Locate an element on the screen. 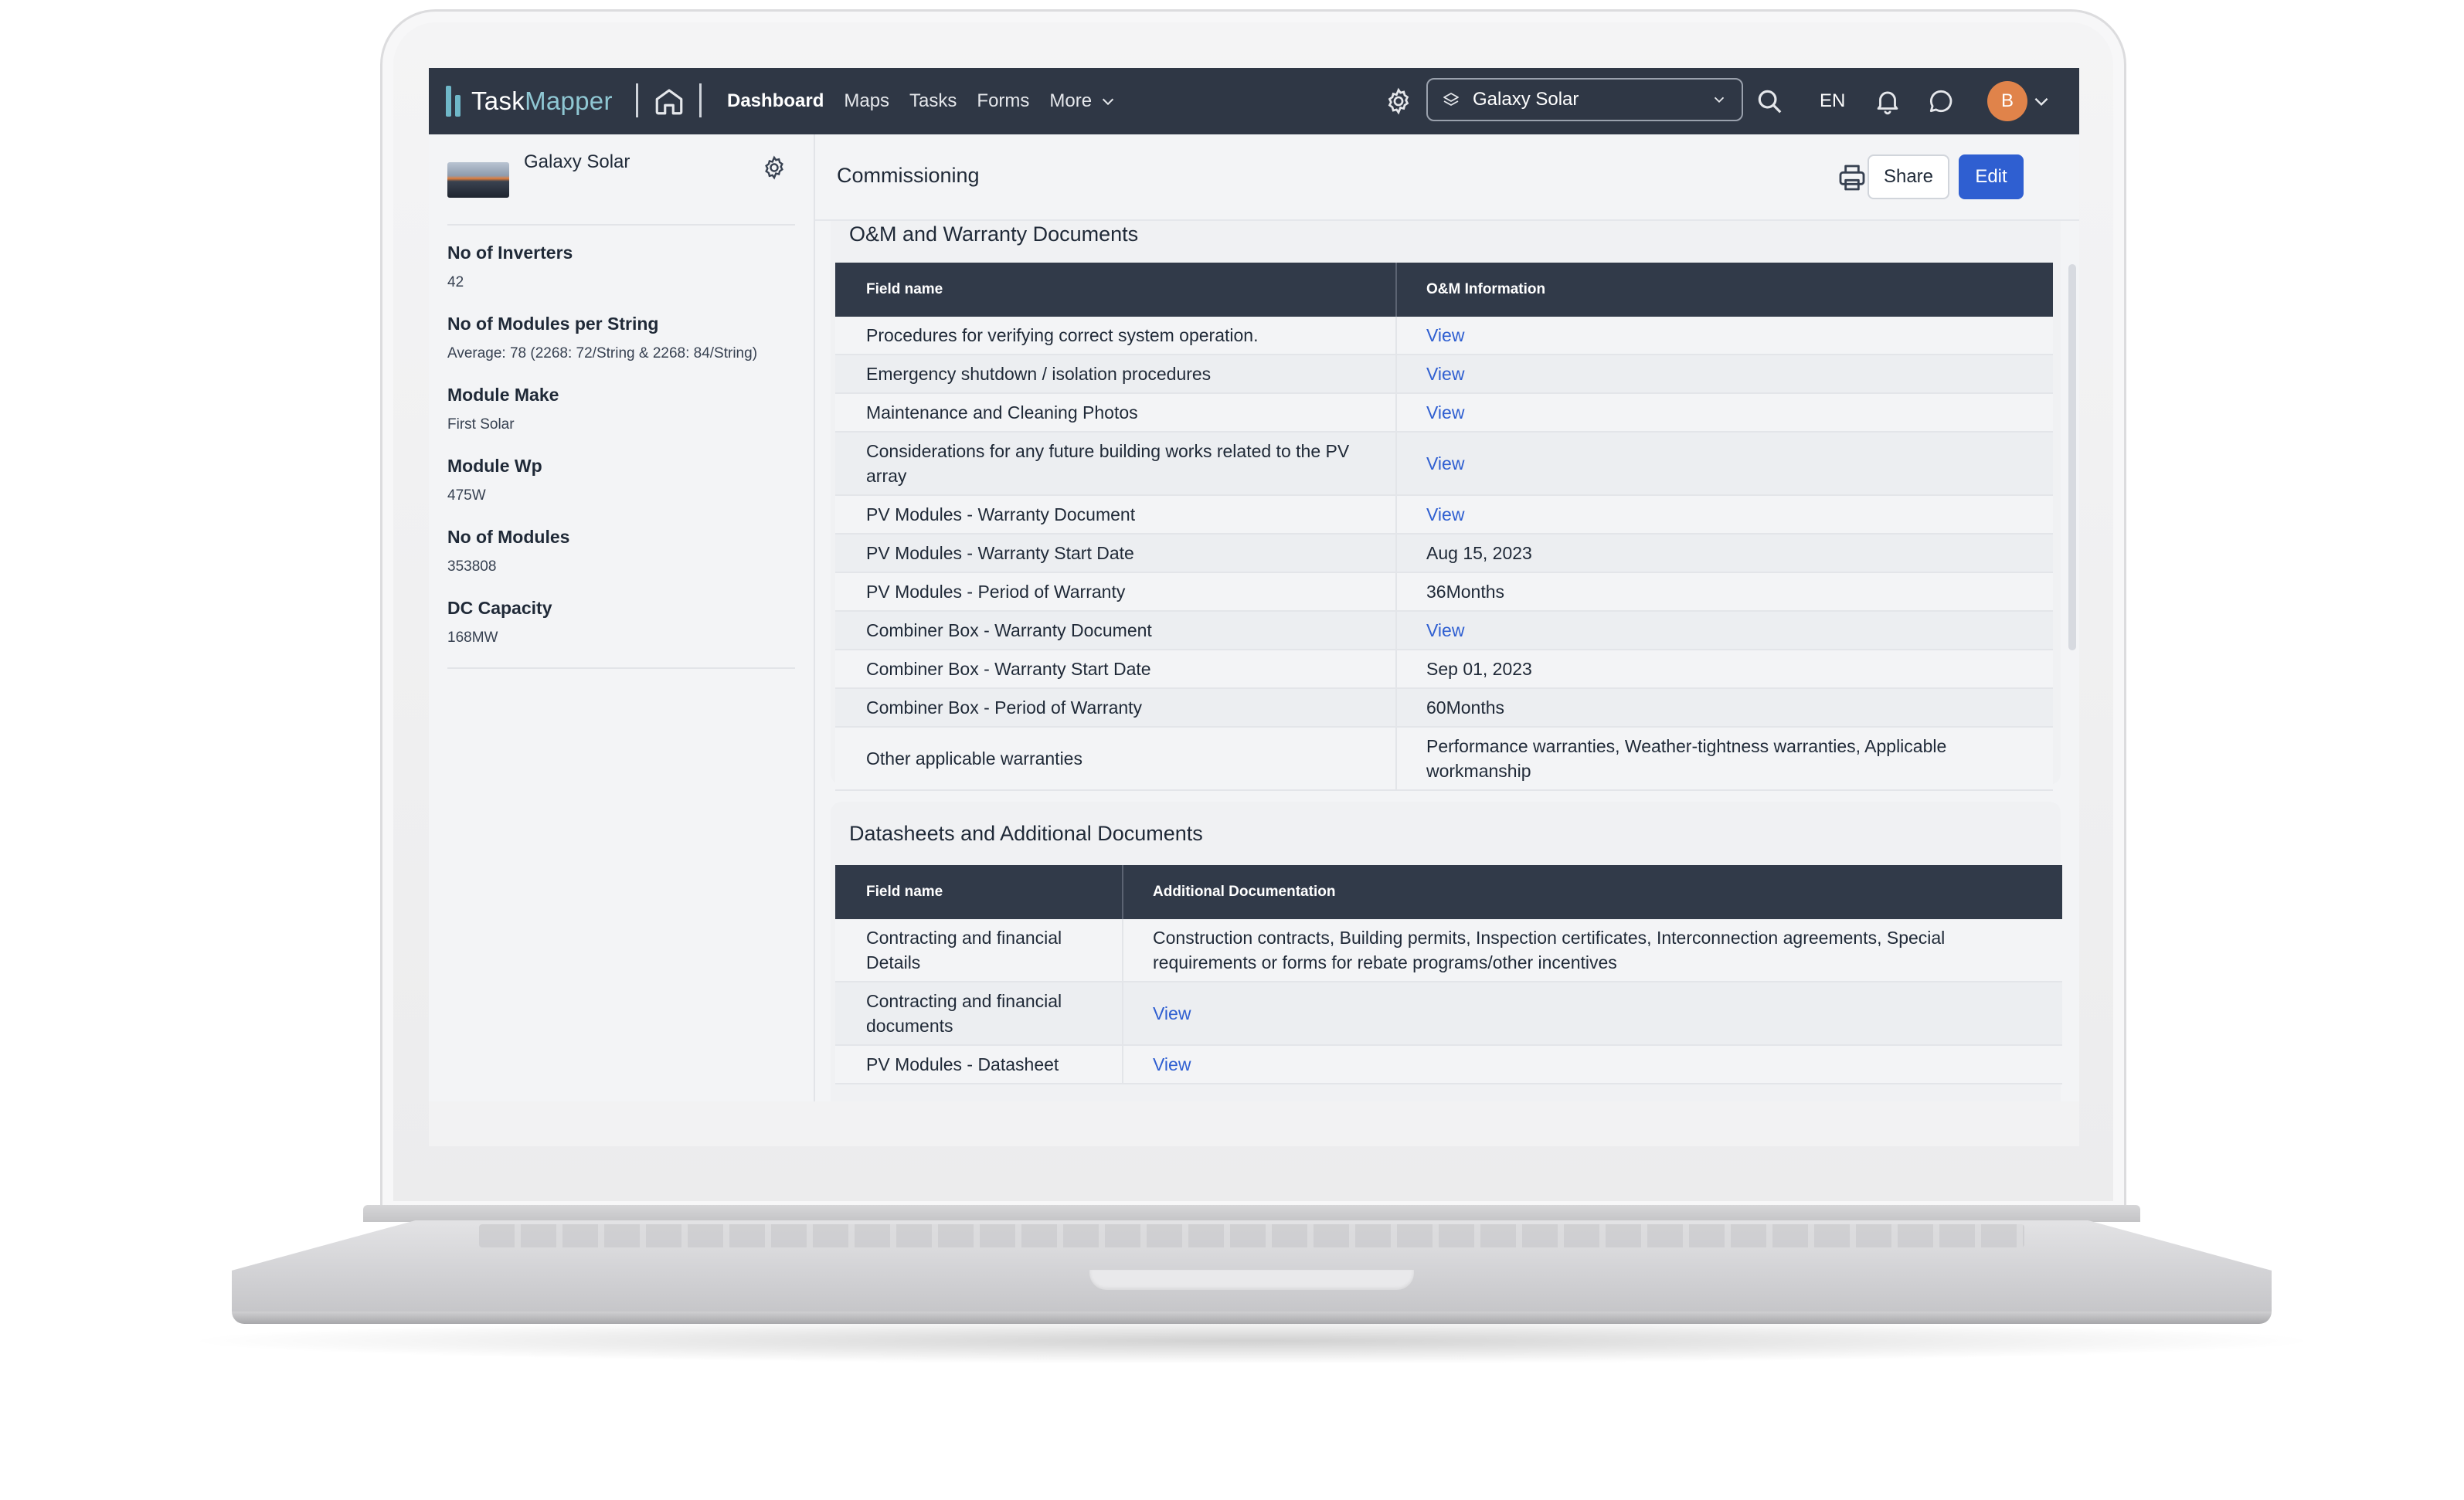  attribute-dc-capacity: DC Capacity 168MW is located at coordinates (499, 622).